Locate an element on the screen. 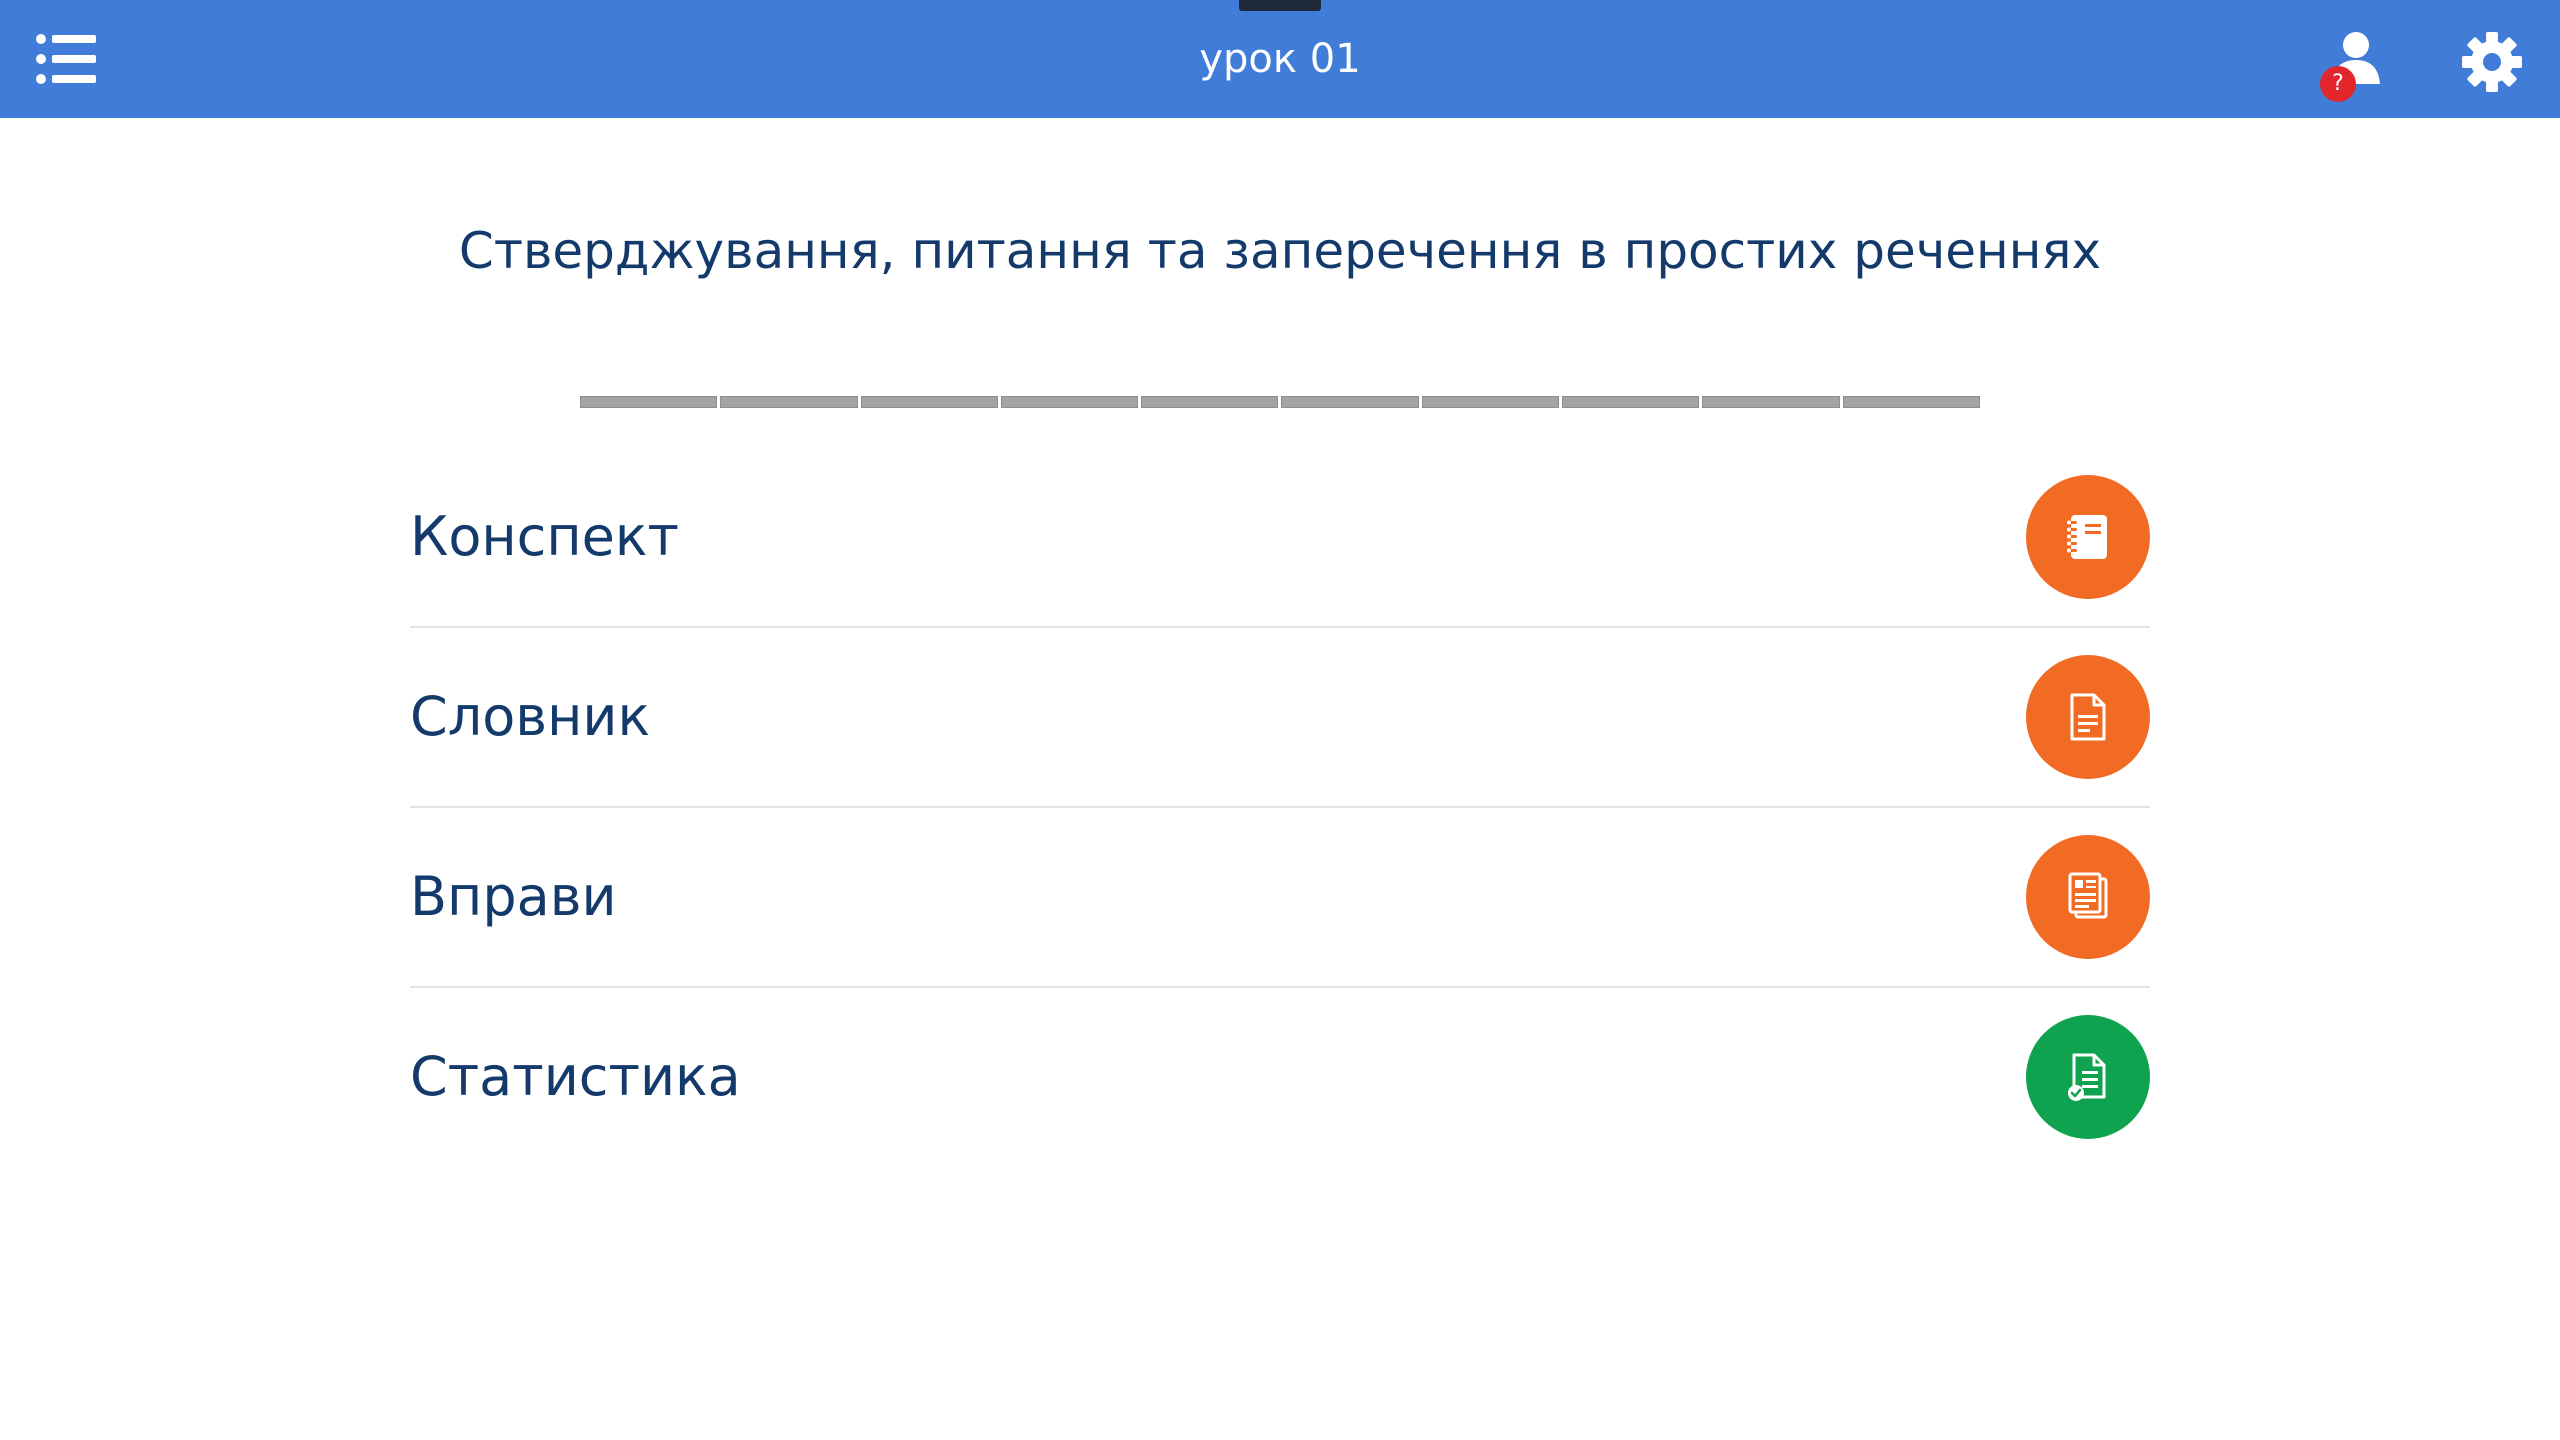 The height and width of the screenshot is (1440, 2560). camera-notch is located at coordinates (1280, 5).